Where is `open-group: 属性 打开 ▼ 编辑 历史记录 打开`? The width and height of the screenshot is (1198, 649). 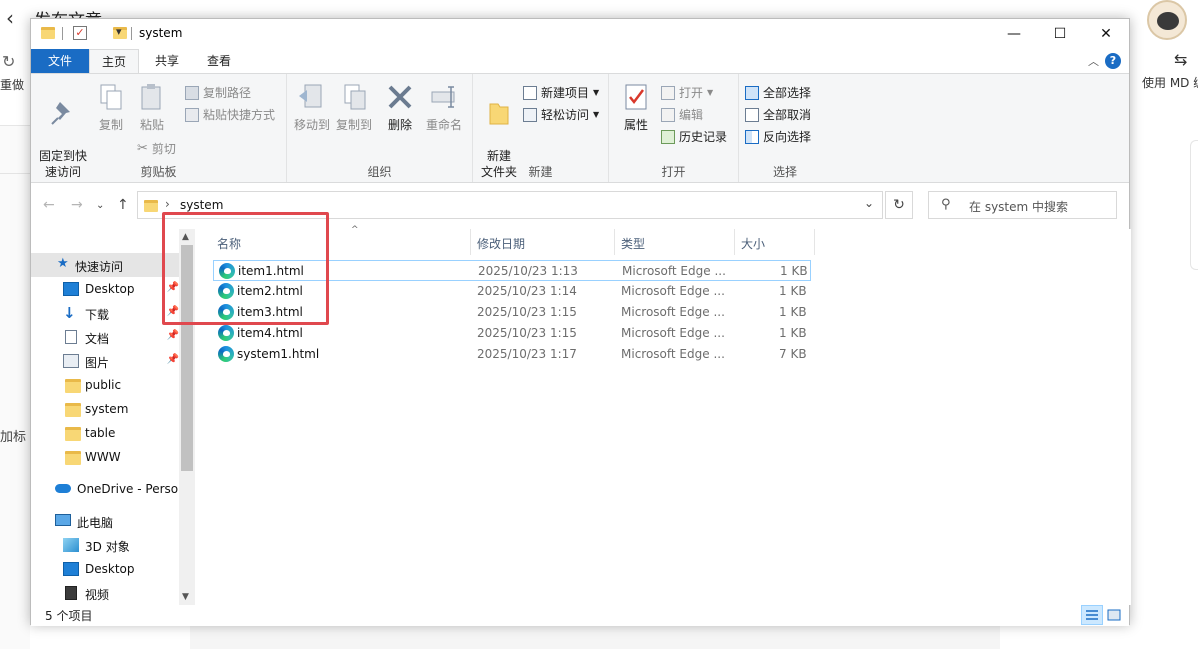 open-group: 属性 打开 ▼ 编辑 历史记录 打开 is located at coordinates (674, 128).